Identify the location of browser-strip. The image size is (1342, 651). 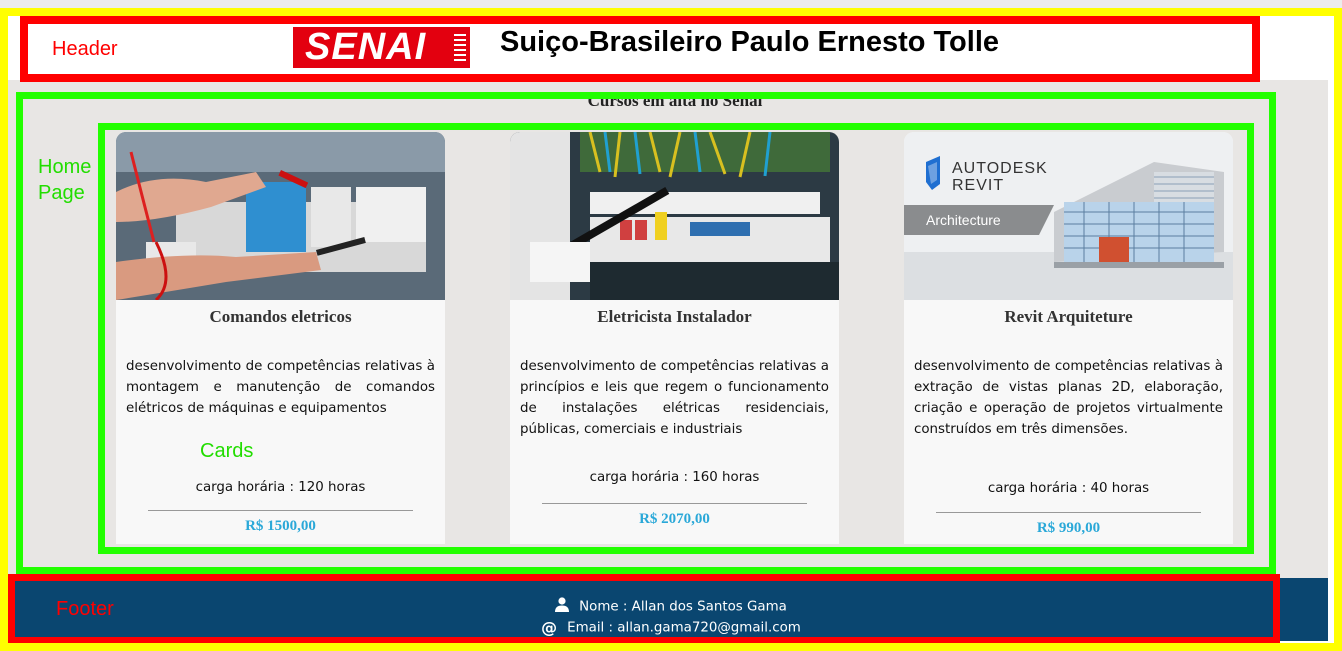
(671, 4).